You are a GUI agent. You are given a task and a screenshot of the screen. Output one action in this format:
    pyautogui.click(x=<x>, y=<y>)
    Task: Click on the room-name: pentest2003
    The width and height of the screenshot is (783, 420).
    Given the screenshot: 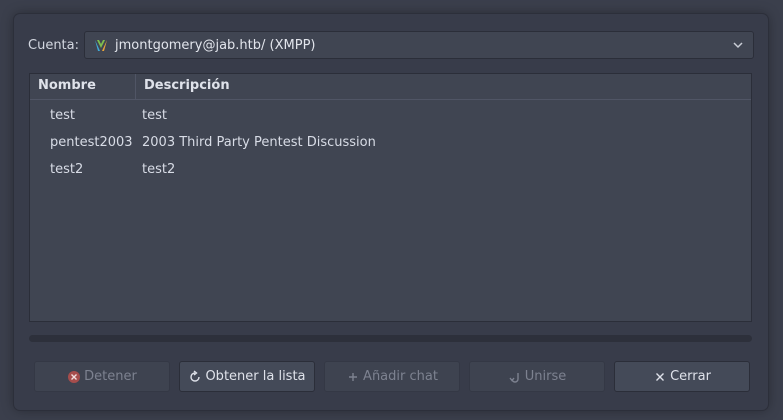 What is the action you would take?
    pyautogui.click(x=91, y=142)
    